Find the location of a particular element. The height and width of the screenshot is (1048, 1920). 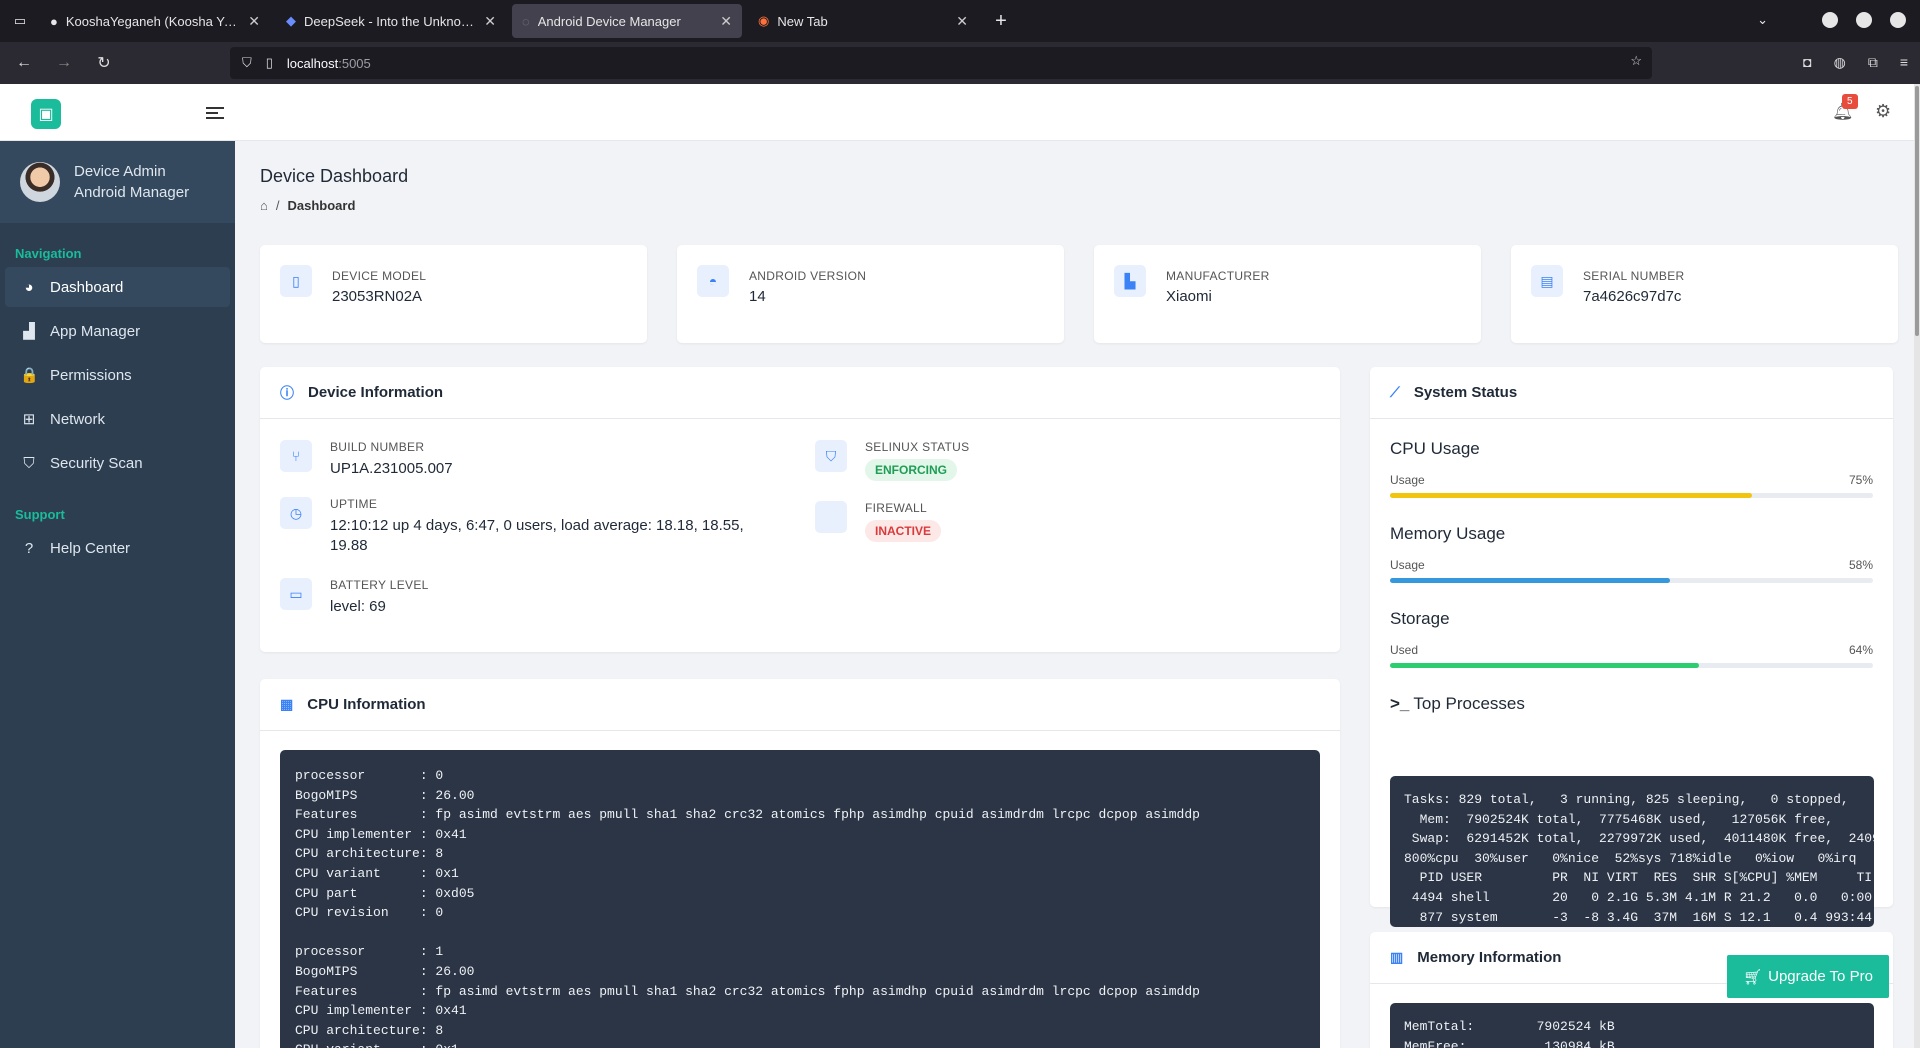

page-scrollbar is located at coordinates (1917, 566).